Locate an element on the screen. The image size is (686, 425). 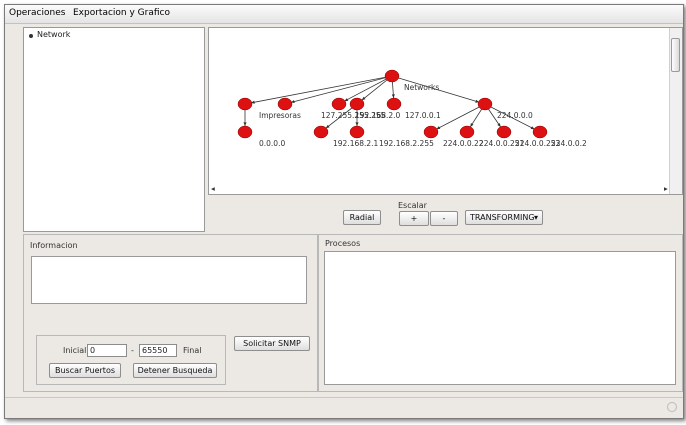
graph-label-branch: 127.0.0.1 is located at coordinates (423, 115).